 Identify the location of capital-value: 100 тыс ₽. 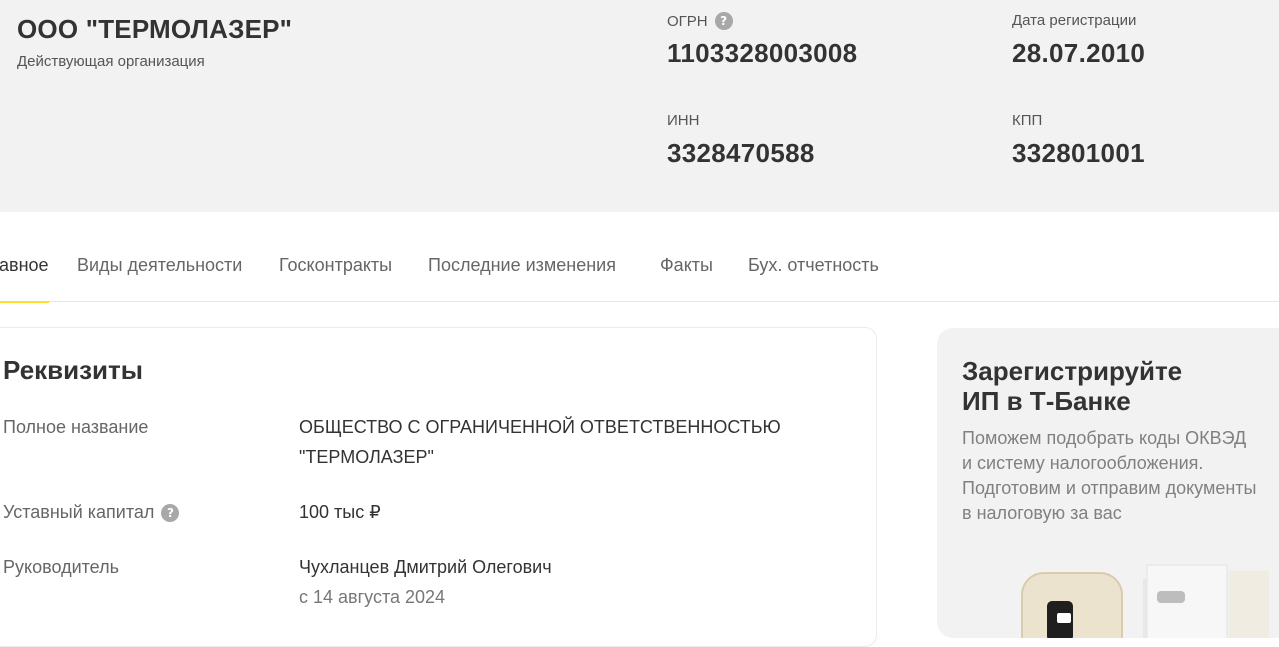
(340, 512).